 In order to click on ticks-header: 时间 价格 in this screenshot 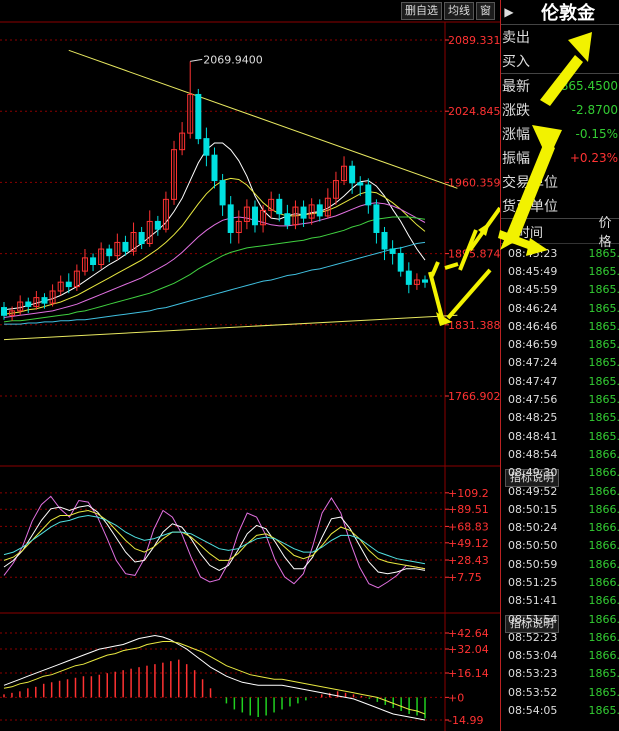, I will do `click(560, 233)`.